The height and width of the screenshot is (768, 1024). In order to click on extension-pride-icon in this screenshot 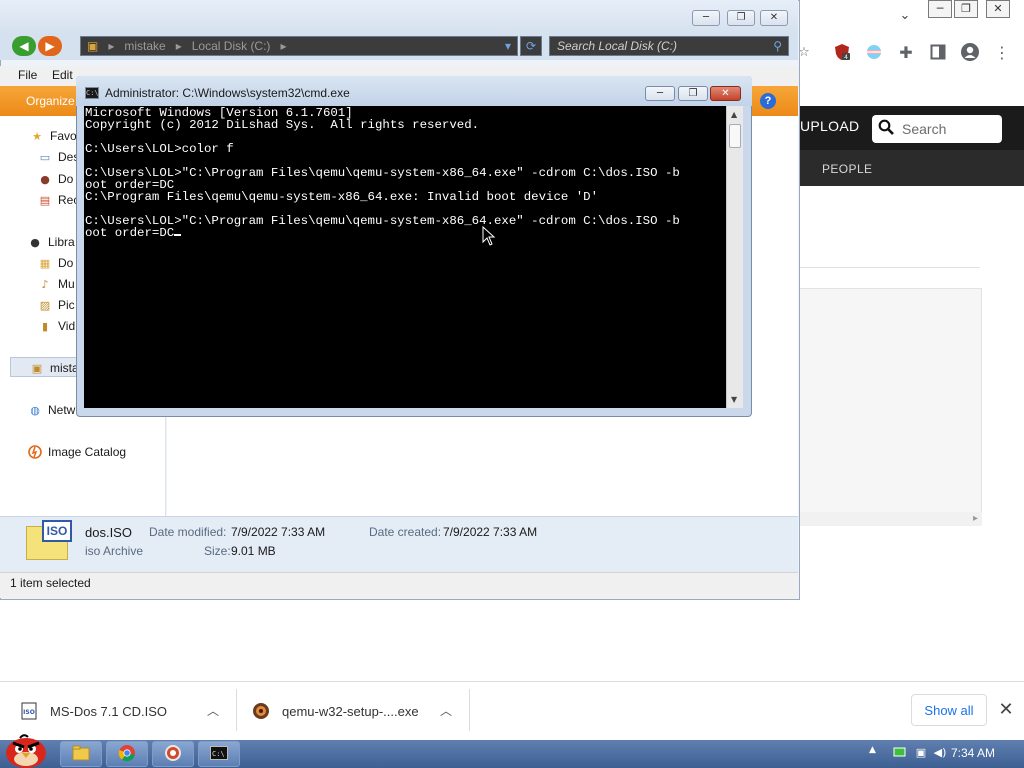, I will do `click(874, 52)`.